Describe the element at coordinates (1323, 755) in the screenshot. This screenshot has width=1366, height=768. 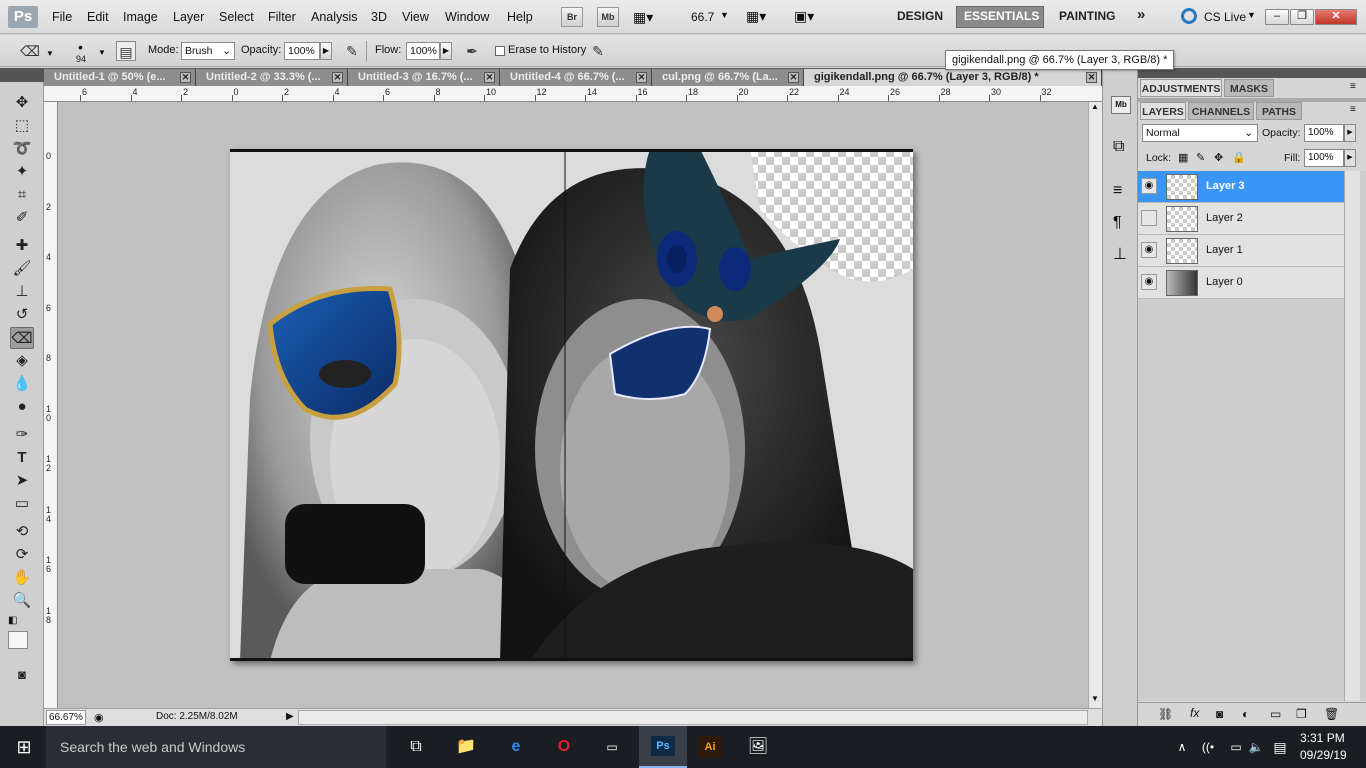
I see `clock-date: 09/29/19` at that location.